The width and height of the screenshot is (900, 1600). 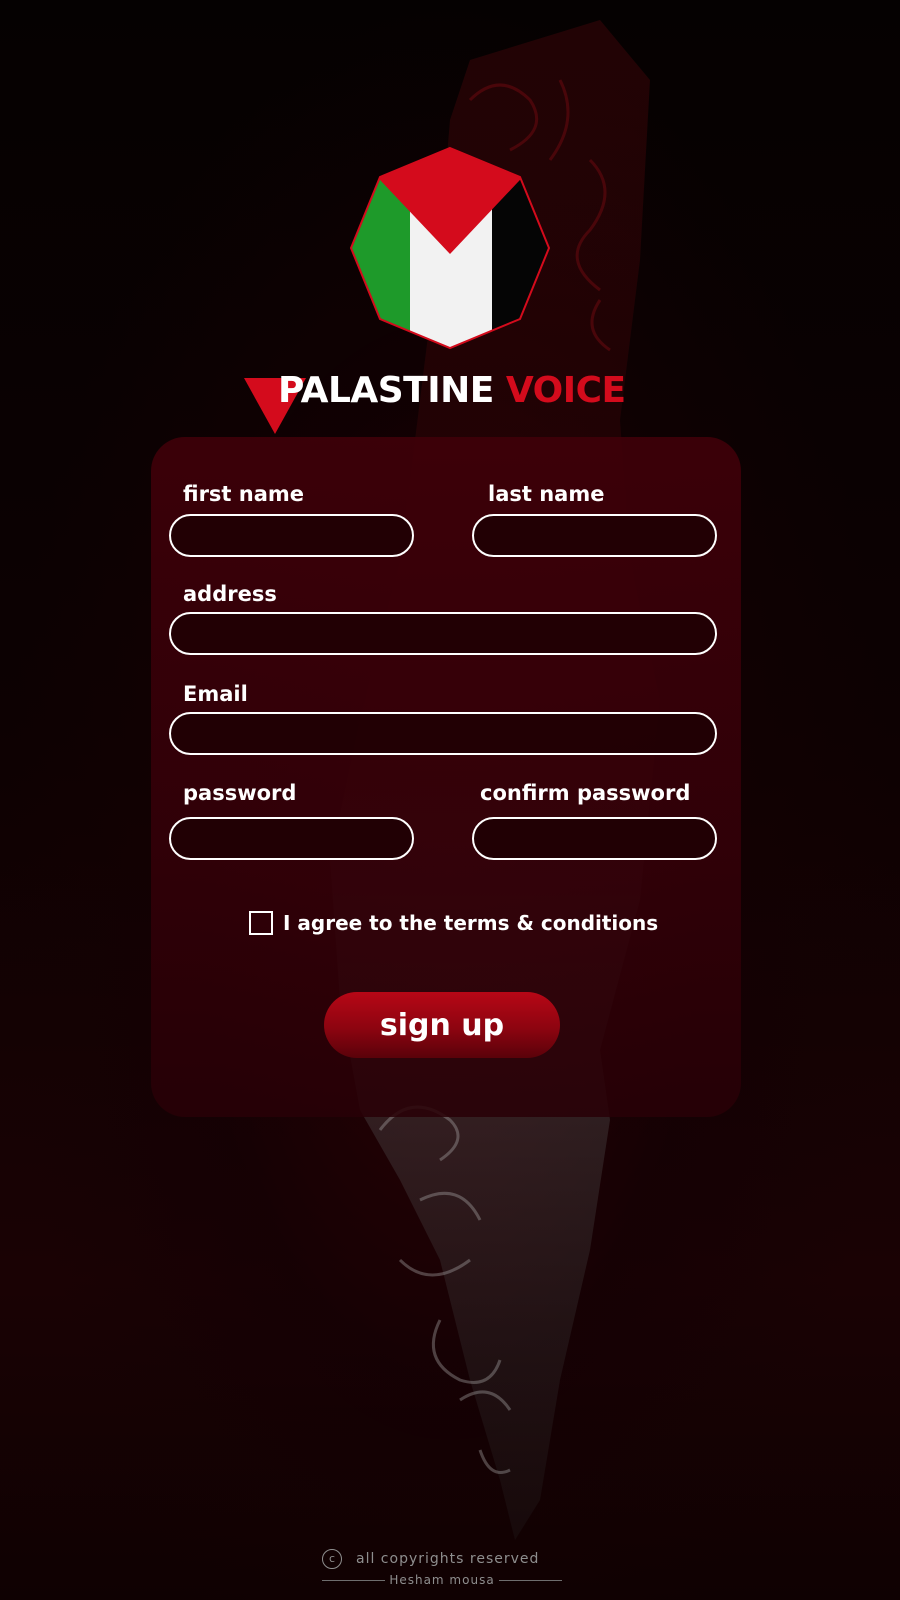 What do you see at coordinates (443, 733) in the screenshot?
I see `email-input` at bounding box center [443, 733].